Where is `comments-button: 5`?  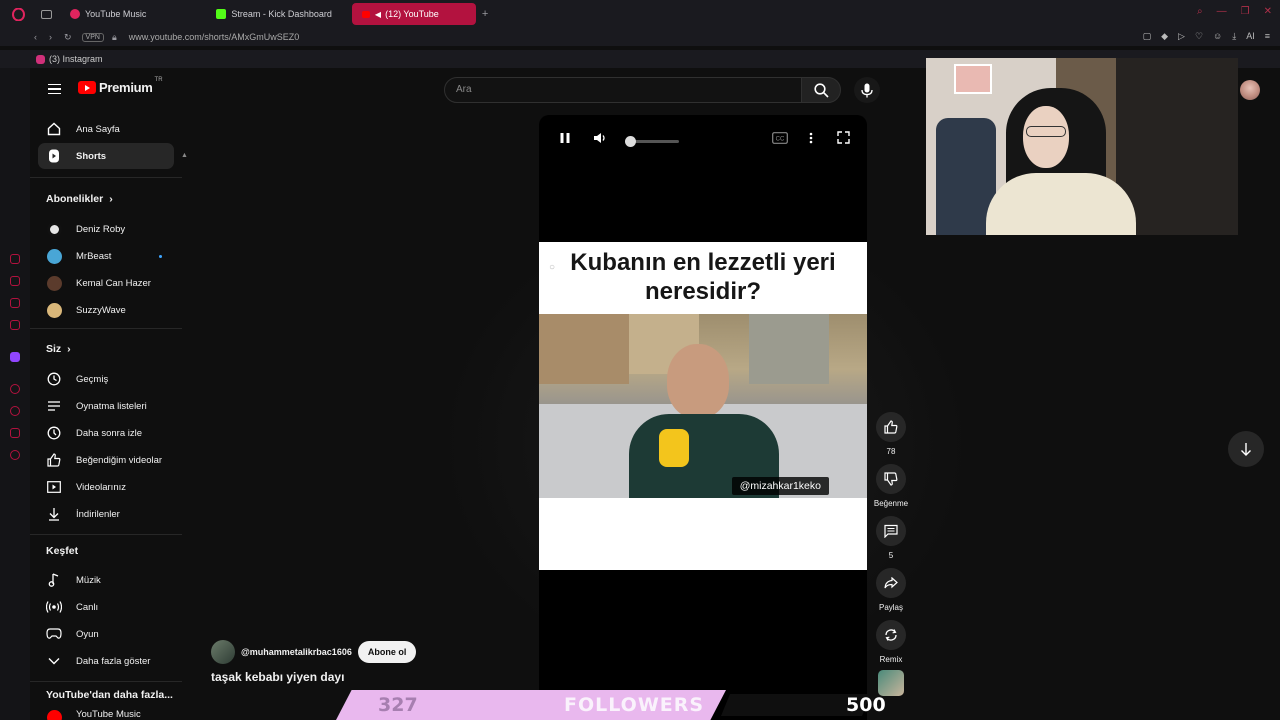
comments-button: 5 is located at coordinates (891, 538).